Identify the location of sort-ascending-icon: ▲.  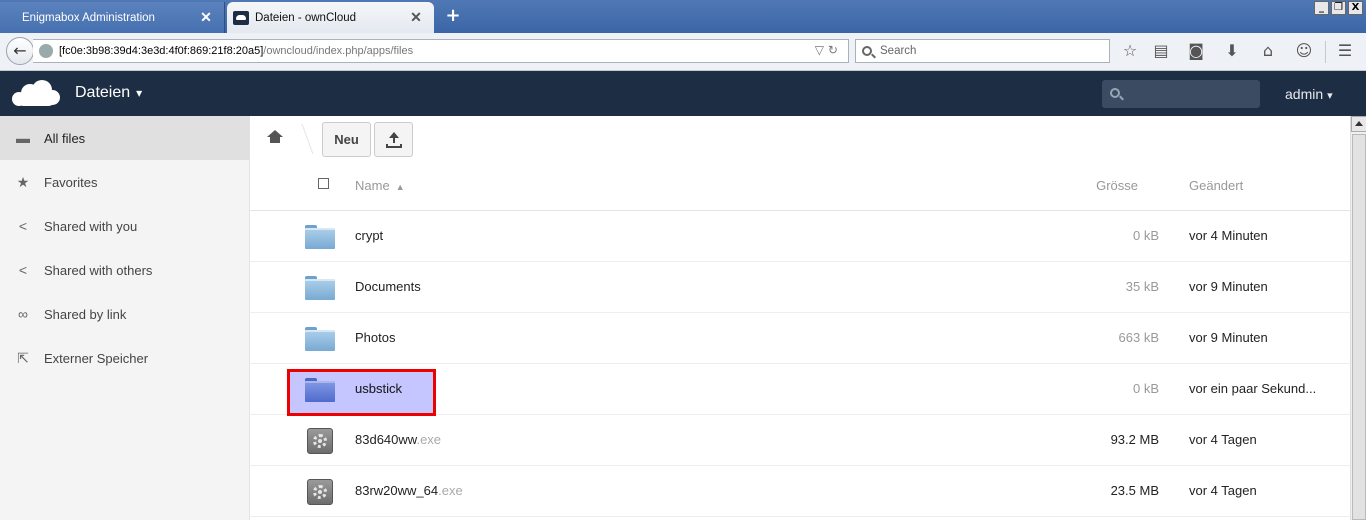
(400, 187).